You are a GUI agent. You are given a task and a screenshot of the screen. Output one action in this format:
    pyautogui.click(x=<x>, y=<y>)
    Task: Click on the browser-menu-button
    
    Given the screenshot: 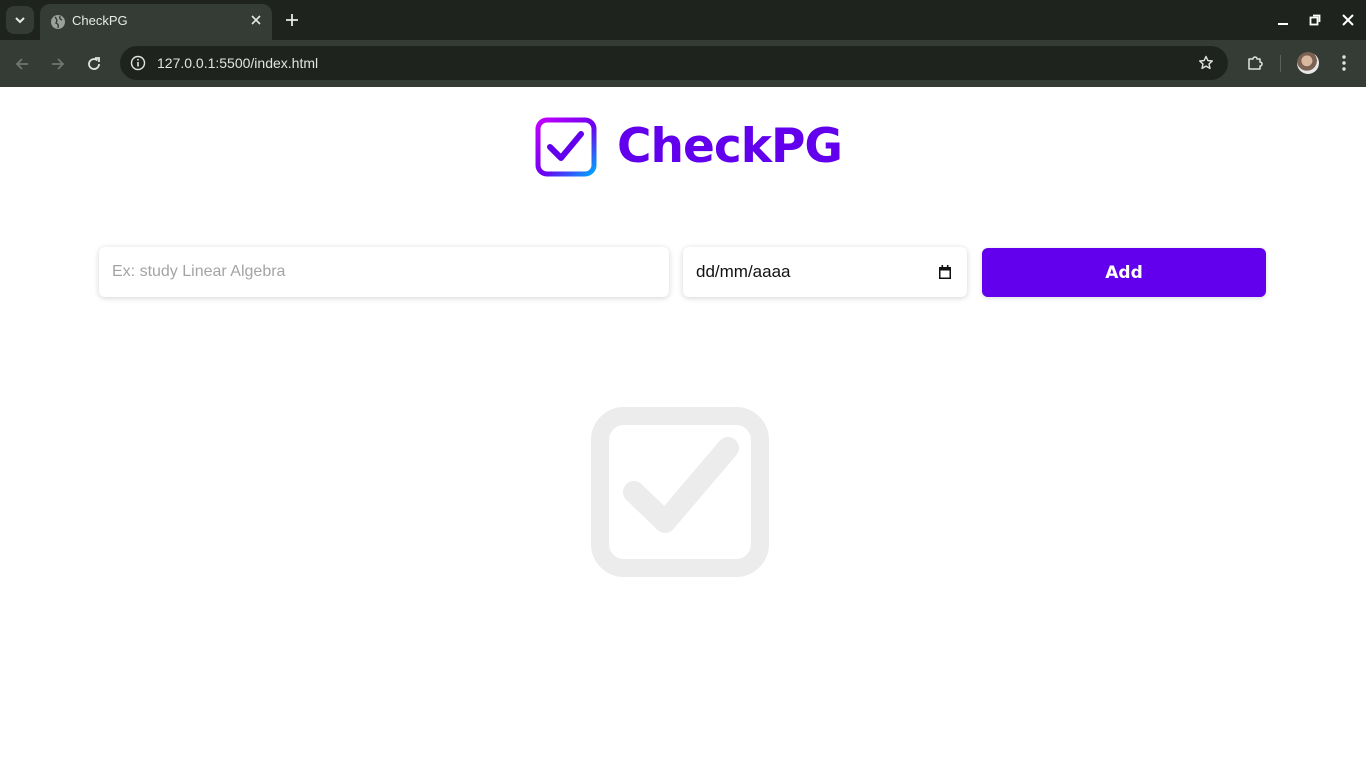 What is the action you would take?
    pyautogui.click(x=1344, y=63)
    